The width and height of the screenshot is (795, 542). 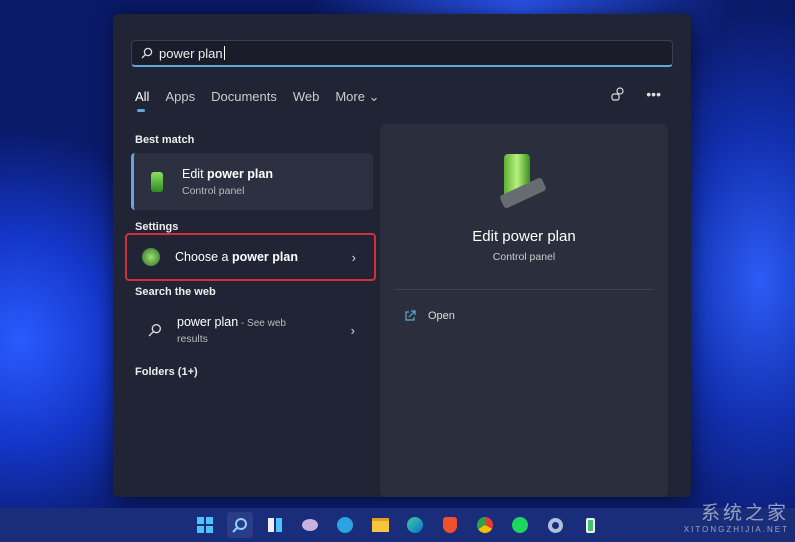 What do you see at coordinates (208, 322) in the screenshot?
I see `web-query: power plan` at bounding box center [208, 322].